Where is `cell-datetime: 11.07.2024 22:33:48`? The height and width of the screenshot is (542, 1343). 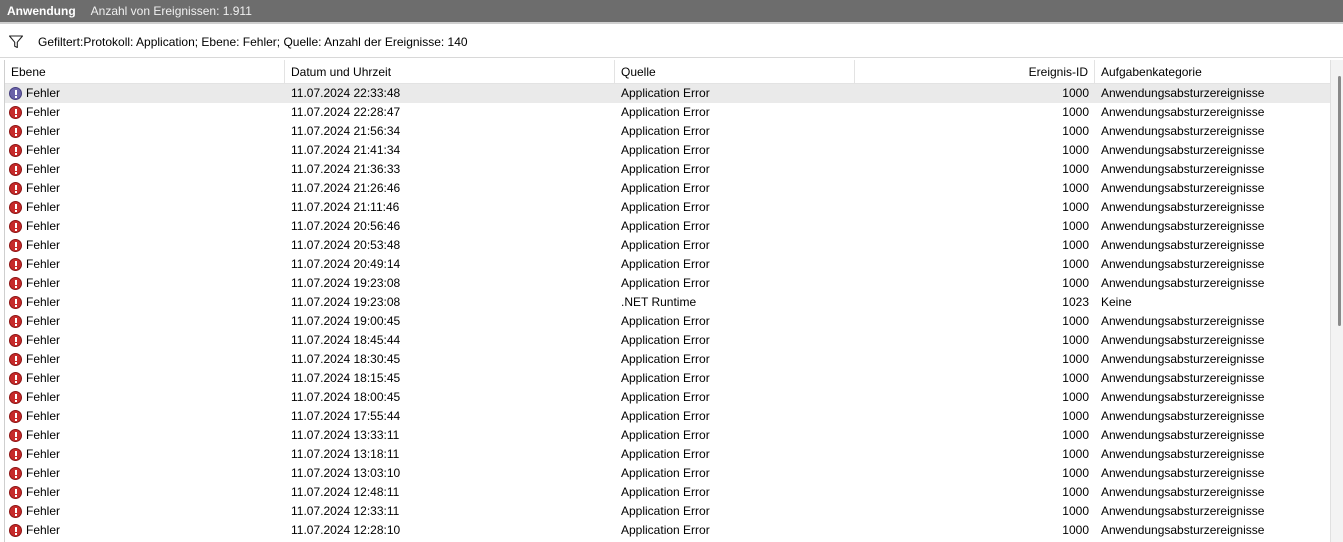 cell-datetime: 11.07.2024 22:33:48 is located at coordinates (346, 93).